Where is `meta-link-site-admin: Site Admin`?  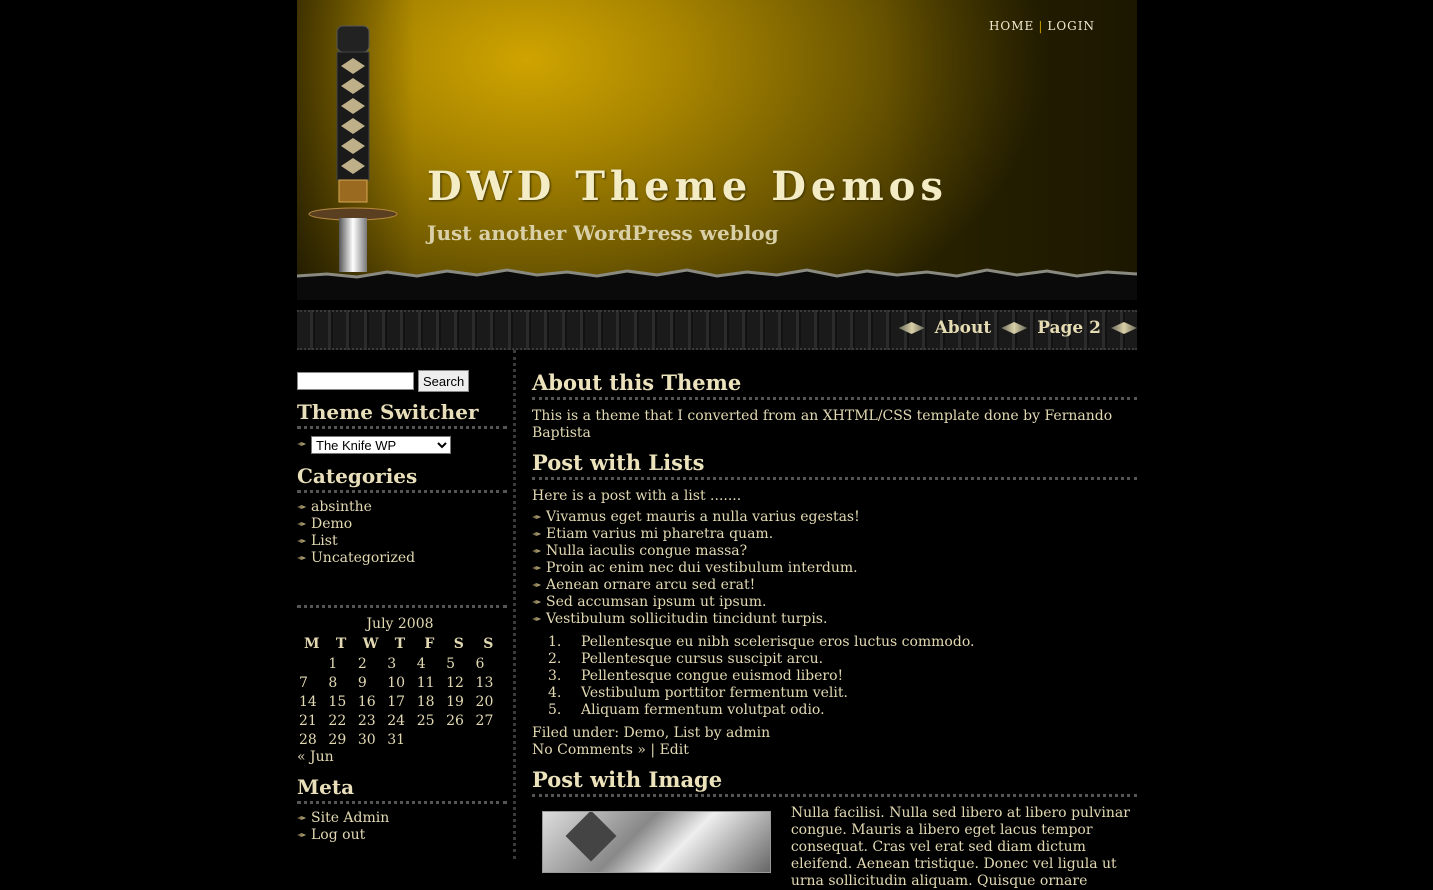 meta-link-site-admin: Site Admin is located at coordinates (402, 818).